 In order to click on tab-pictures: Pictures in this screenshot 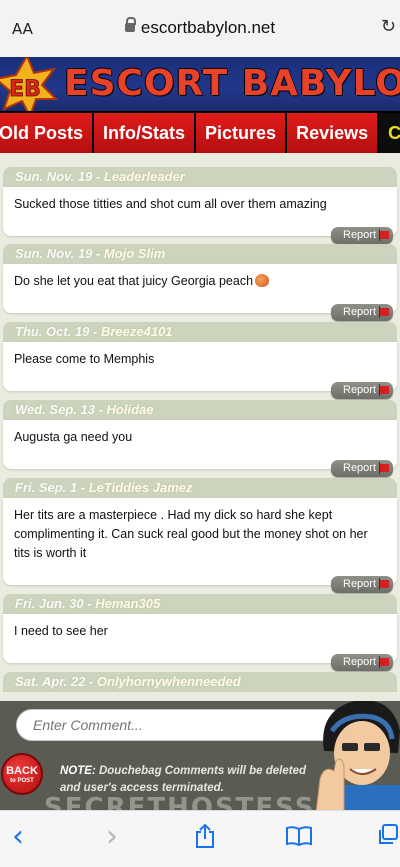, I will do `click(242, 133)`.